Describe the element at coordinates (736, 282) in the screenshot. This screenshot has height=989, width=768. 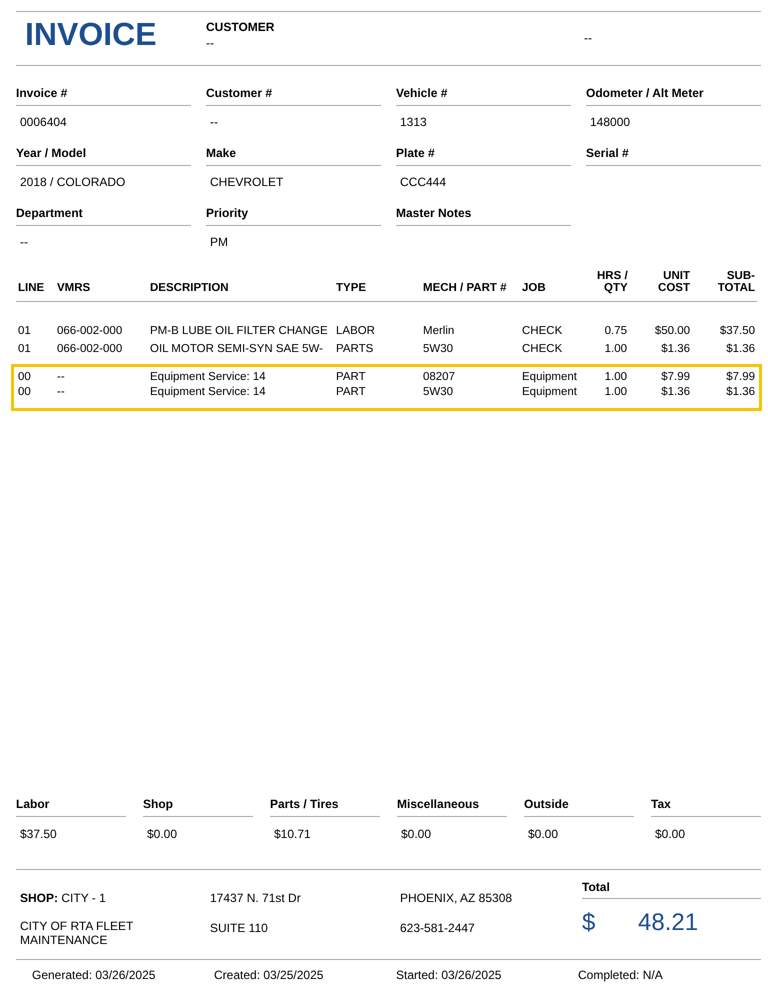
I see `column-header: SUB- TOTAL` at that location.